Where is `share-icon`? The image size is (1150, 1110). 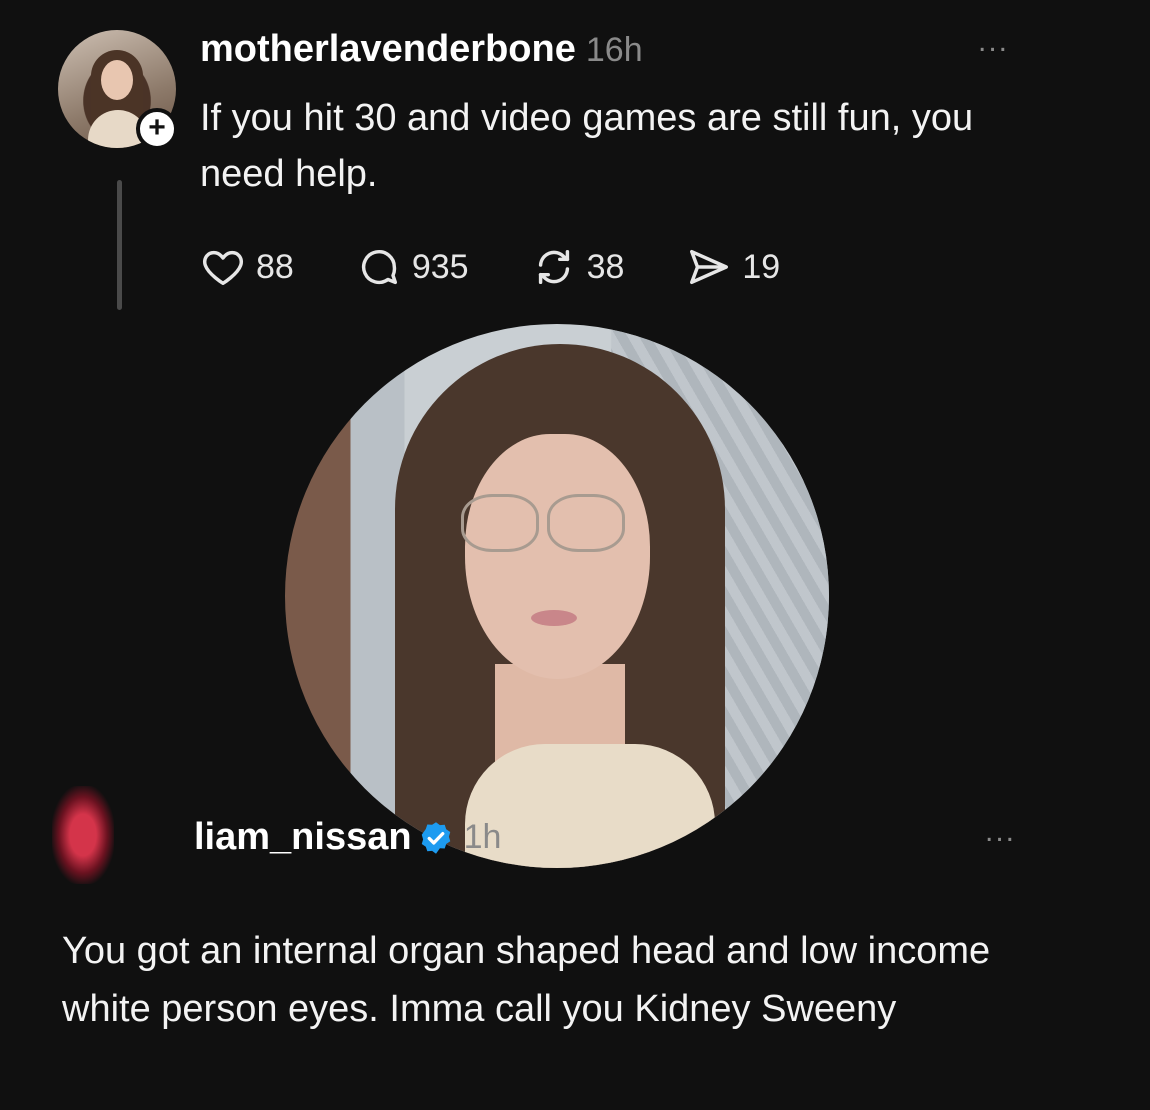
share-icon is located at coordinates (709, 267).